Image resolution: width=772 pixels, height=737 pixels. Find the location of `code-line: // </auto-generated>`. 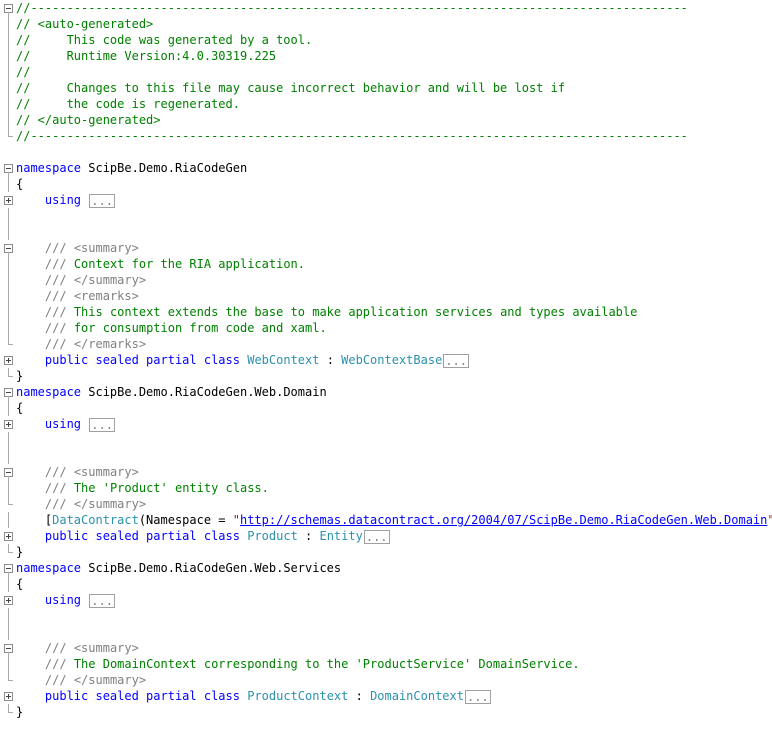

code-line: // </auto-generated> is located at coordinates (386, 120).